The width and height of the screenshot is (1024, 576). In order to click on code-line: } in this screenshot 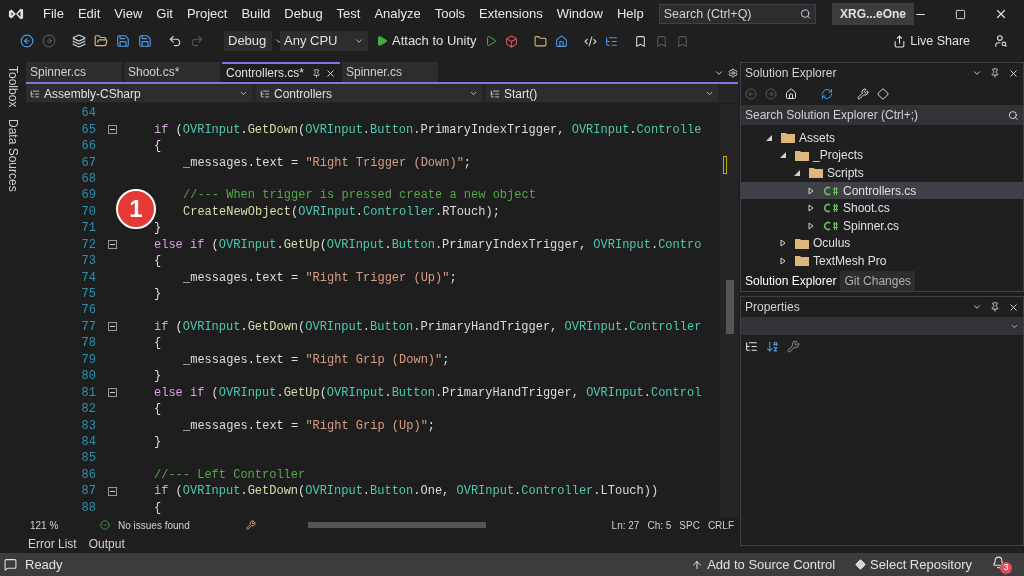, I will do `click(158, 295)`.